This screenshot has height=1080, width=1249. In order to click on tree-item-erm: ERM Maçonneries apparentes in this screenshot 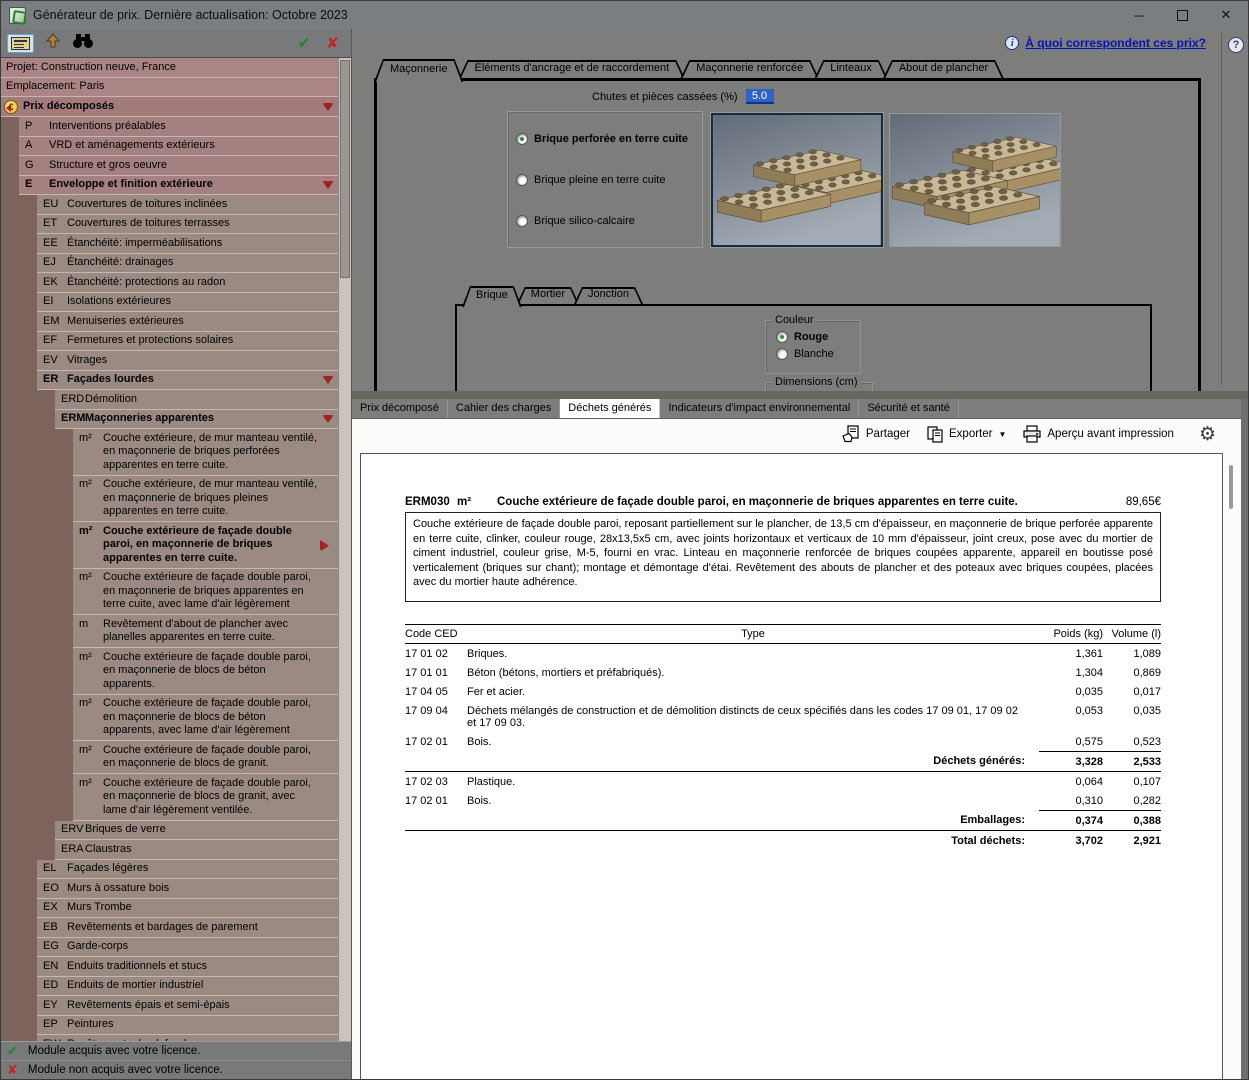, I will do `click(169, 419)`.